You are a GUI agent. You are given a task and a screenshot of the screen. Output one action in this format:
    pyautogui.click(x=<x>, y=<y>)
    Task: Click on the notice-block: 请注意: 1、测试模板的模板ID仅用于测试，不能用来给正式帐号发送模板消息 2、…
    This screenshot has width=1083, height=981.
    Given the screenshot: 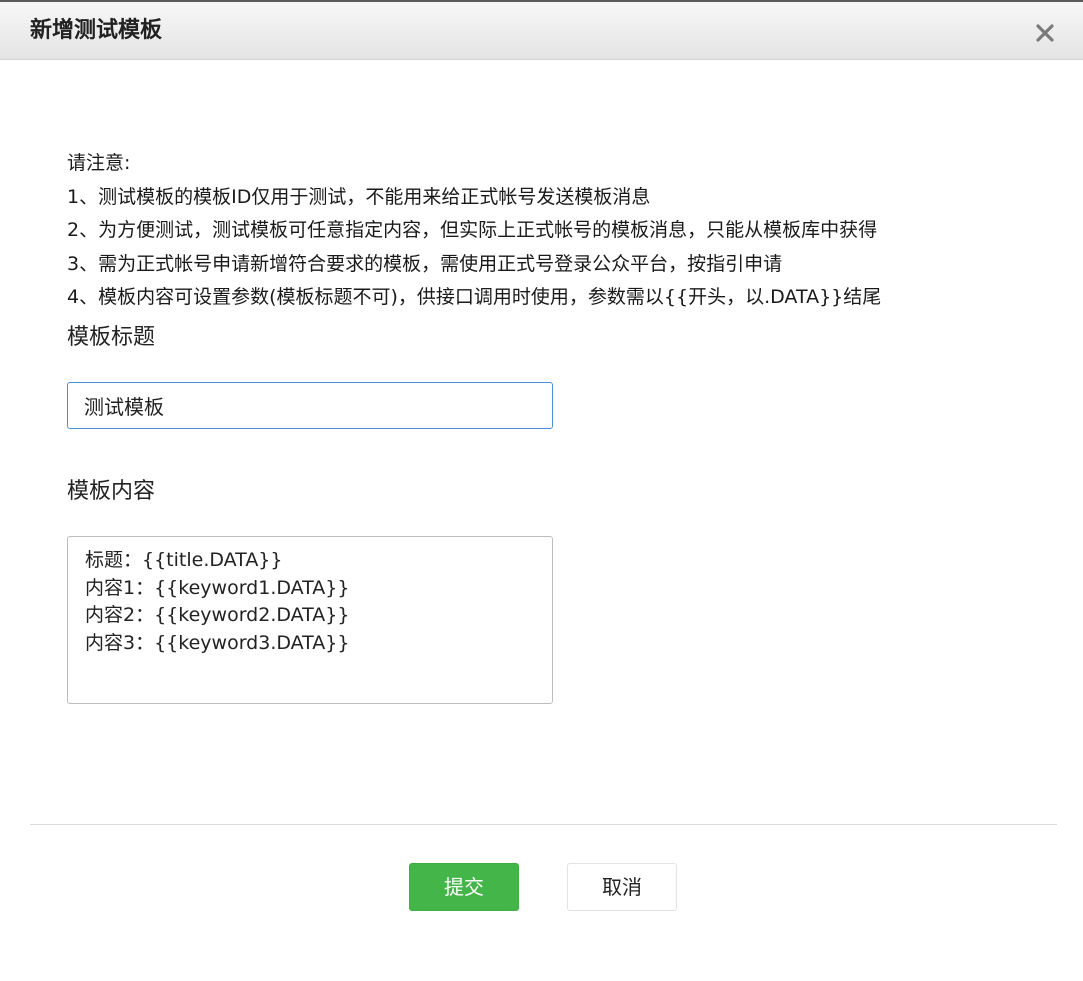 What is the action you would take?
    pyautogui.click(x=474, y=231)
    